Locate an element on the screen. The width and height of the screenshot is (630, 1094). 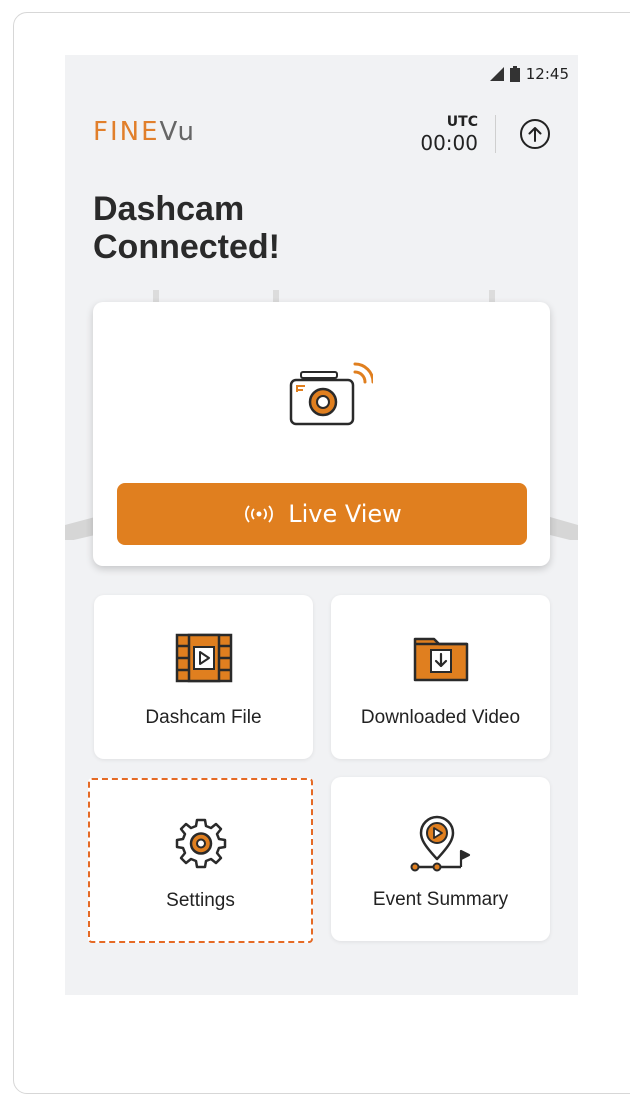
live-view-label: Live View is located at coordinates (345, 514).